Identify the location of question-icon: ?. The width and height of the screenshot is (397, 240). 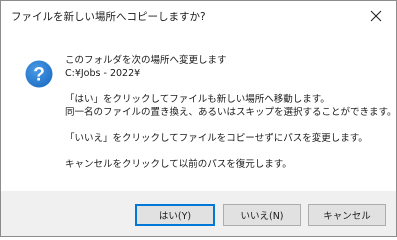
(39, 74).